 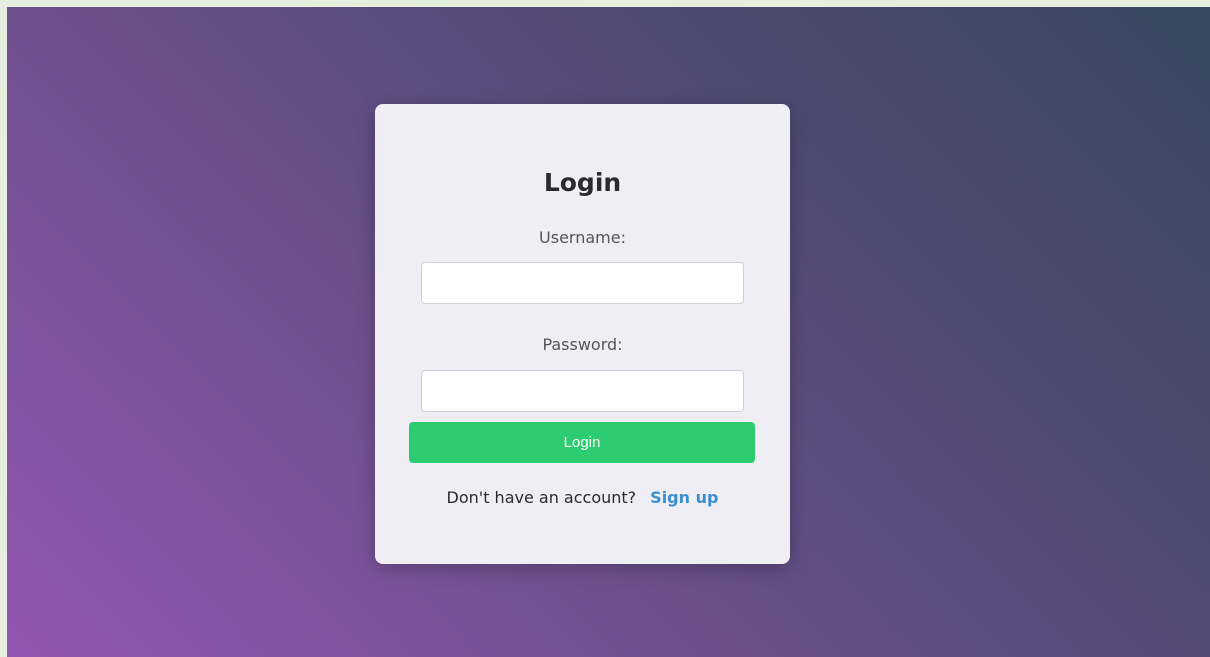 What do you see at coordinates (582, 344) in the screenshot?
I see `password-label: Password:` at bounding box center [582, 344].